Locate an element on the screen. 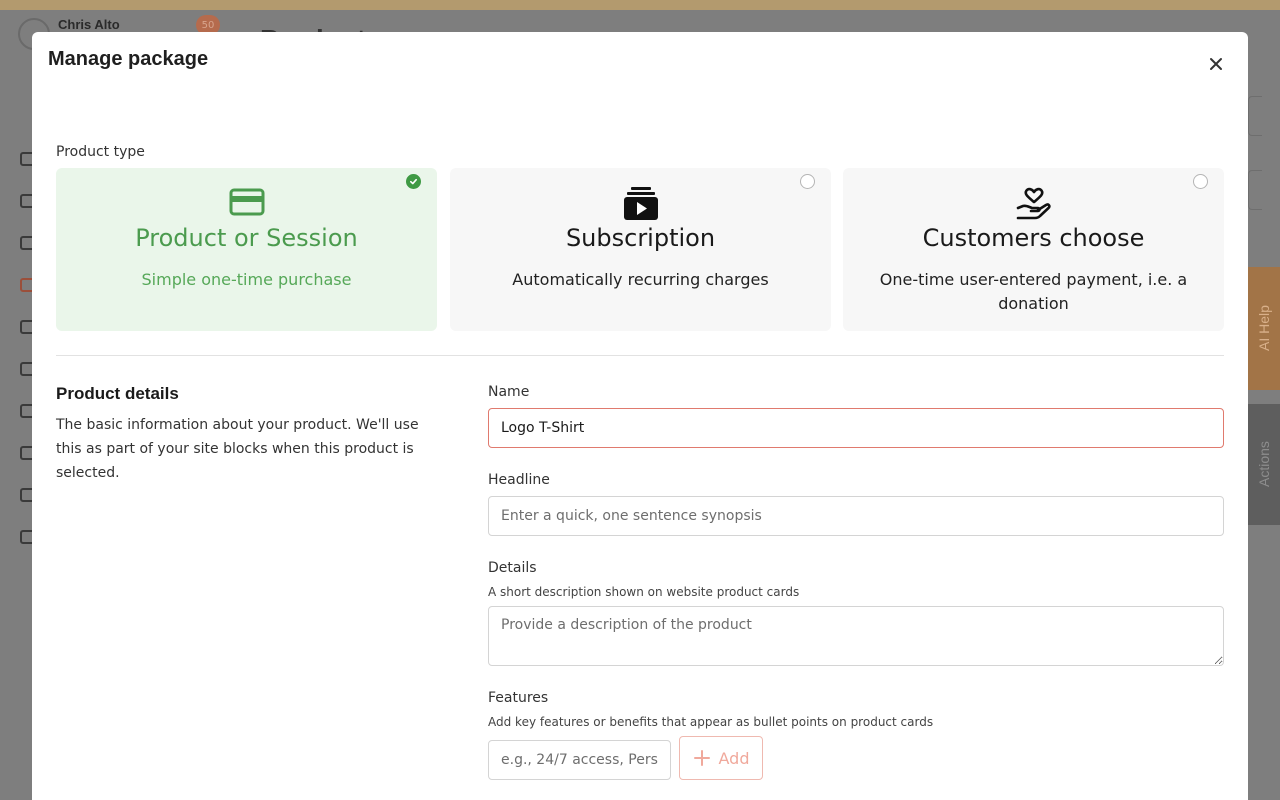 The width and height of the screenshot is (1280, 800). option-title: Customers choose is located at coordinates (1033, 238).